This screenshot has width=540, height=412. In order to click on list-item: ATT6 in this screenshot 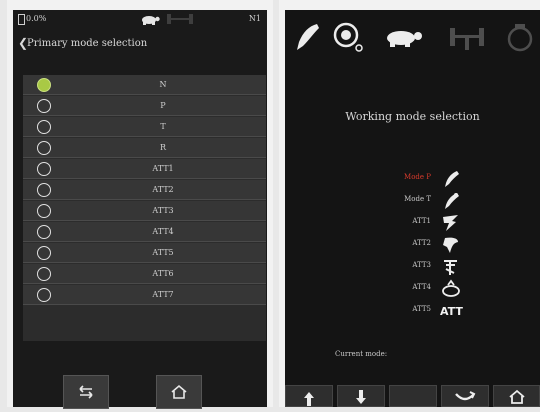, I will do `click(144, 274)`.